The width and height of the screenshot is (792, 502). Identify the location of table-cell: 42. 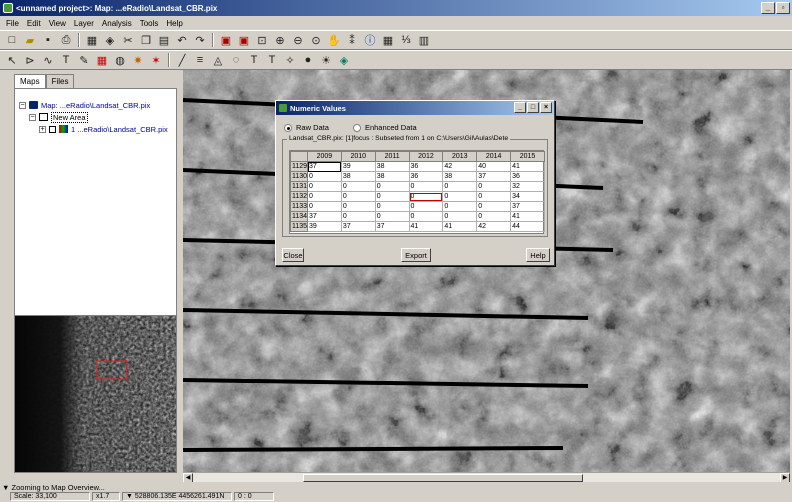
(494, 226).